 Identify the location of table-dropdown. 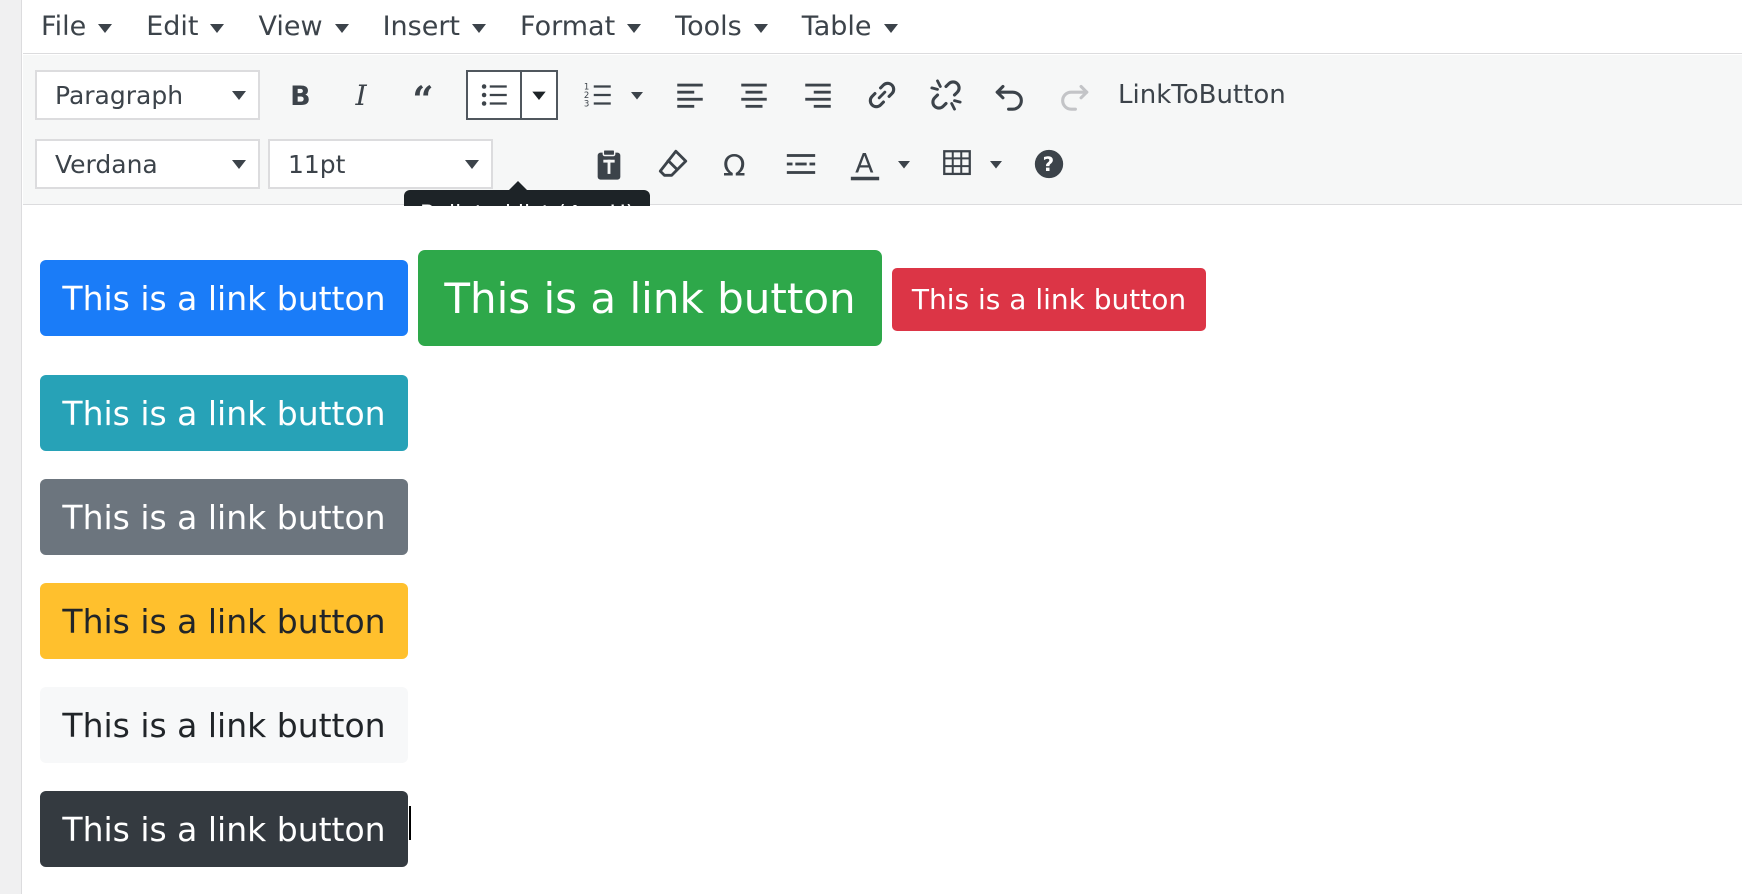
(996, 164).